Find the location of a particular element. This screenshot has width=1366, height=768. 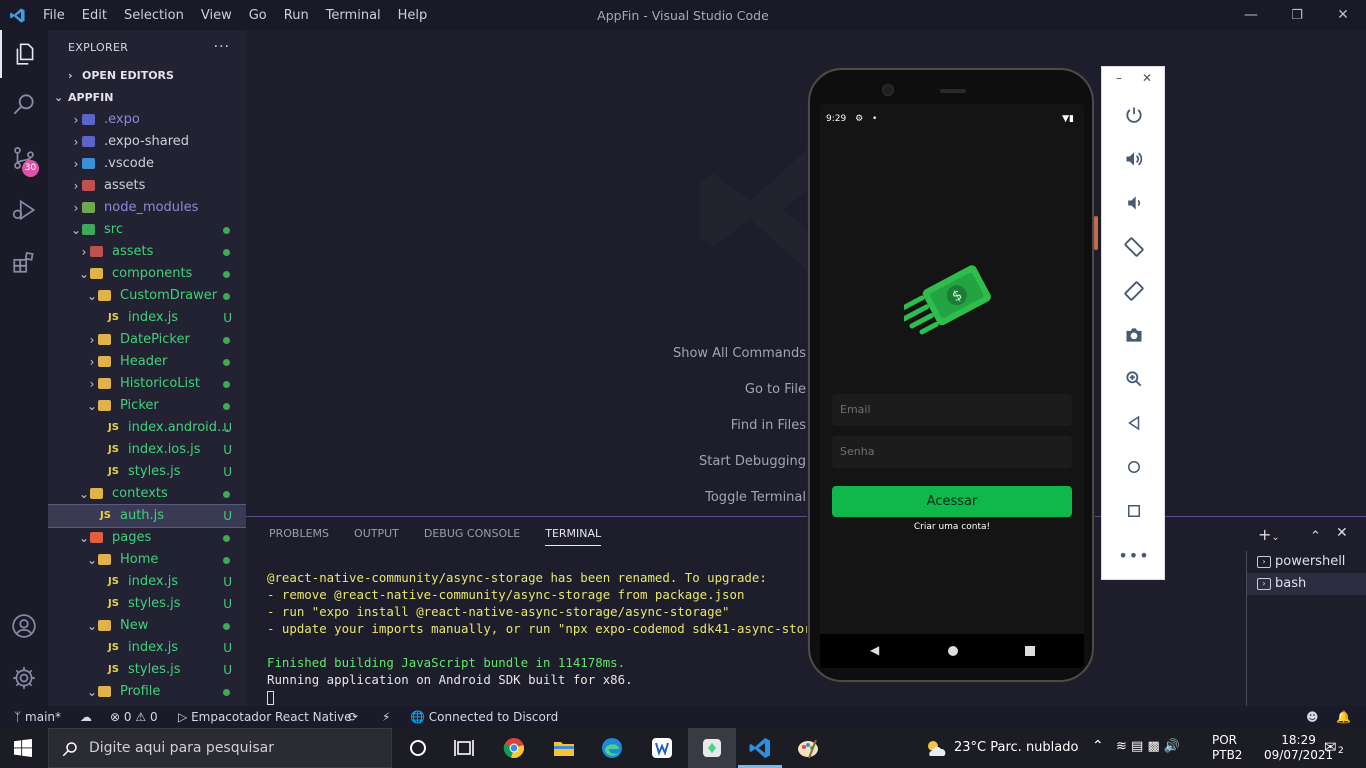

tray-chevron-up-icon: ⌃ is located at coordinates (1098, 746).